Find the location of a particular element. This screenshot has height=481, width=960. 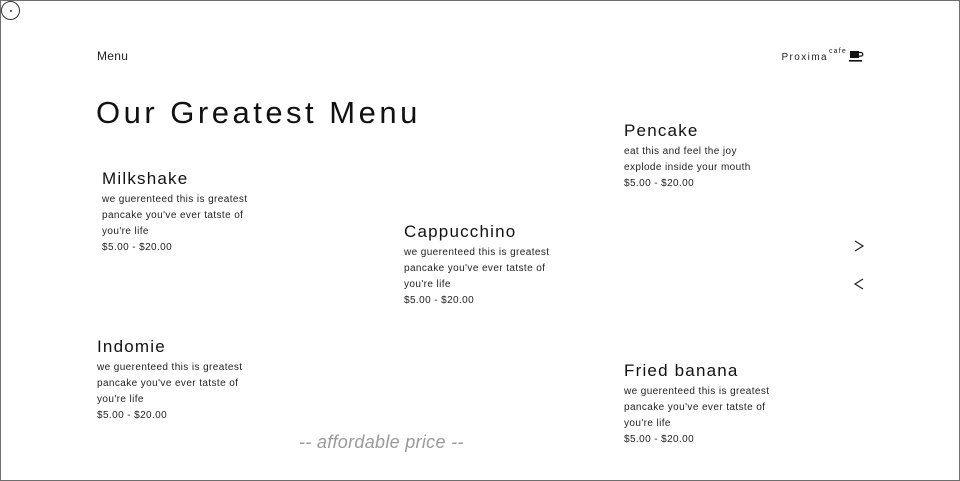

cursor-circle-icon is located at coordinates (10, 10).